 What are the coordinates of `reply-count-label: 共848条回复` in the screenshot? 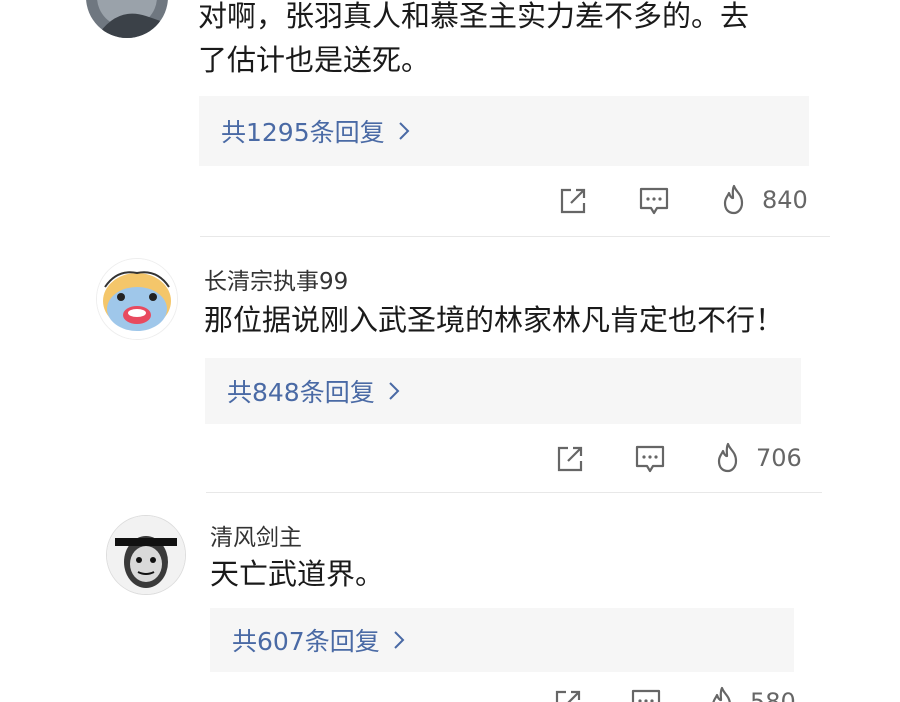 It's located at (301, 392).